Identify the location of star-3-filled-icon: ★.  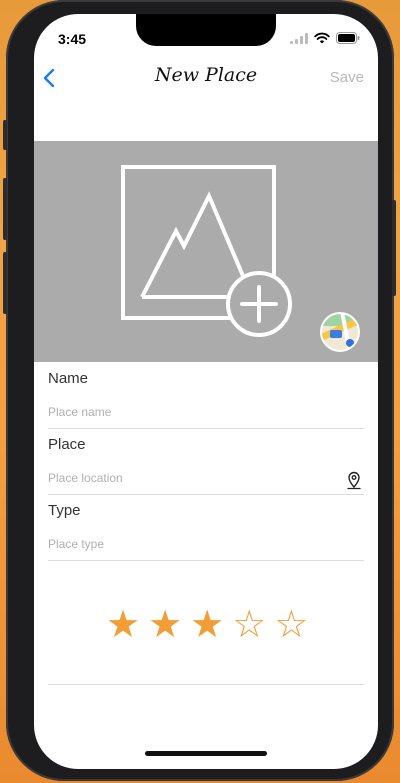
(207, 624).